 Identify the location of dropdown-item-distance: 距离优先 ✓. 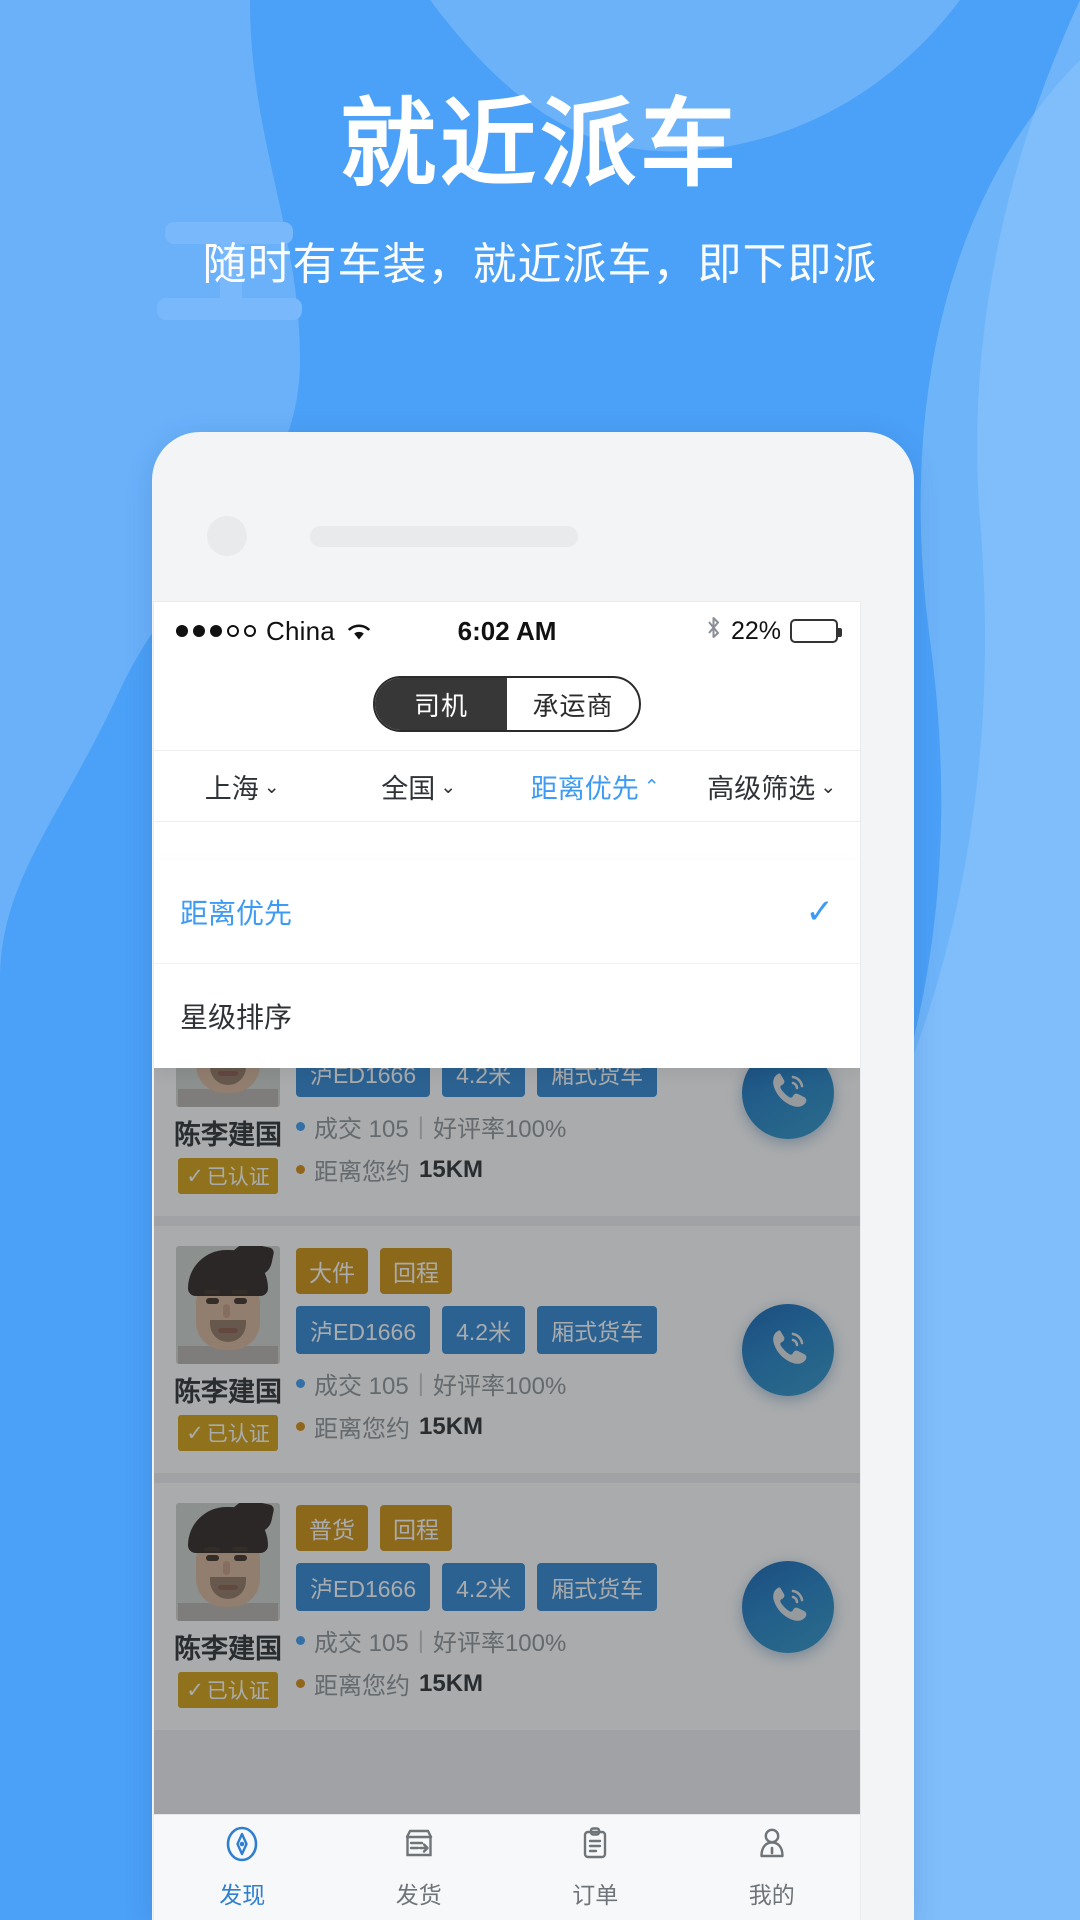
(507, 912).